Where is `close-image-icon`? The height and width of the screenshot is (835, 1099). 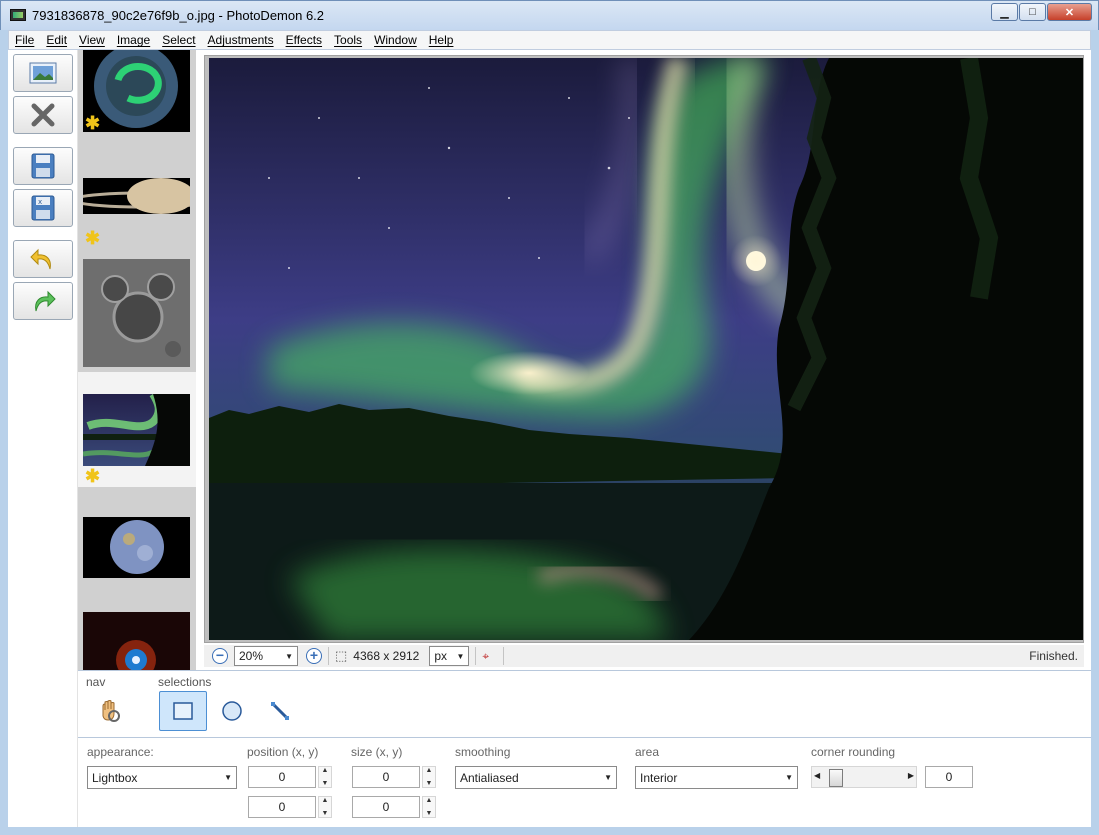 close-image-icon is located at coordinates (43, 115).